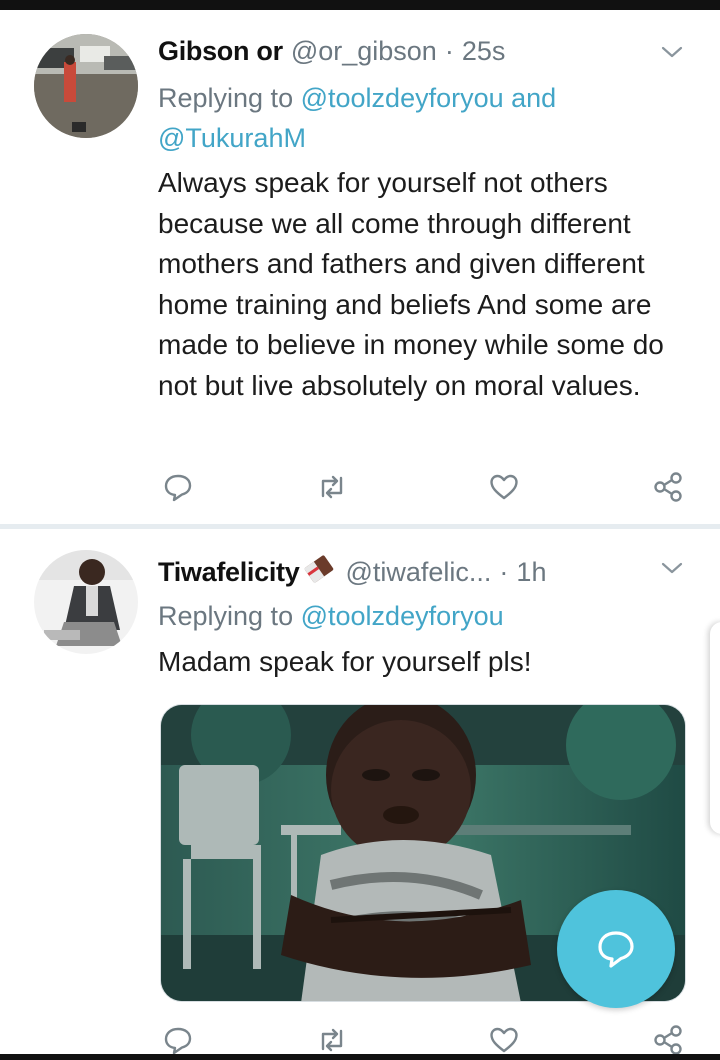 This screenshot has height=1060, width=720. I want to click on timestamp: 25s, so click(484, 51).